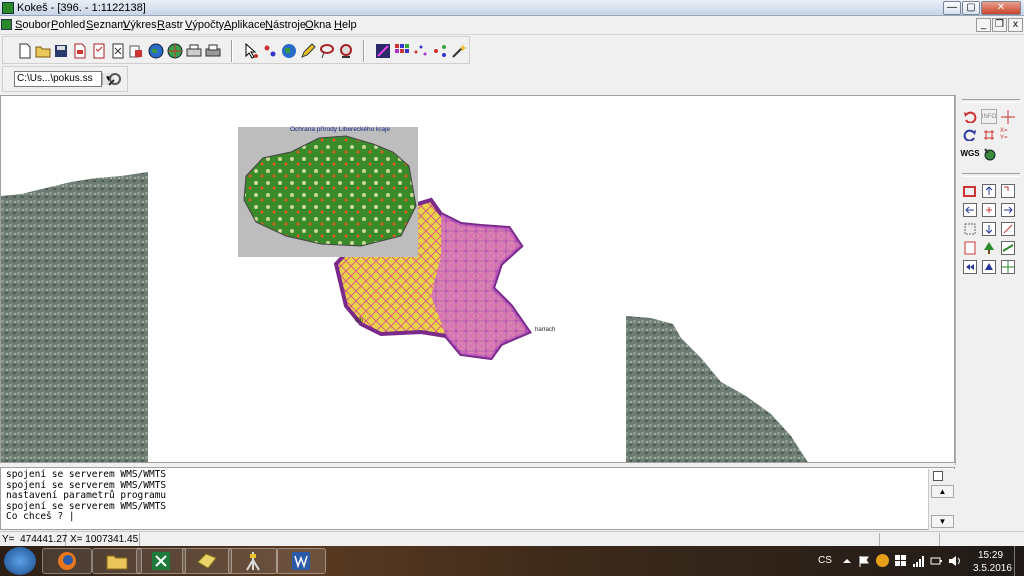  I want to click on x-coordinate-cell: X= 1007341.45, so click(105, 539).